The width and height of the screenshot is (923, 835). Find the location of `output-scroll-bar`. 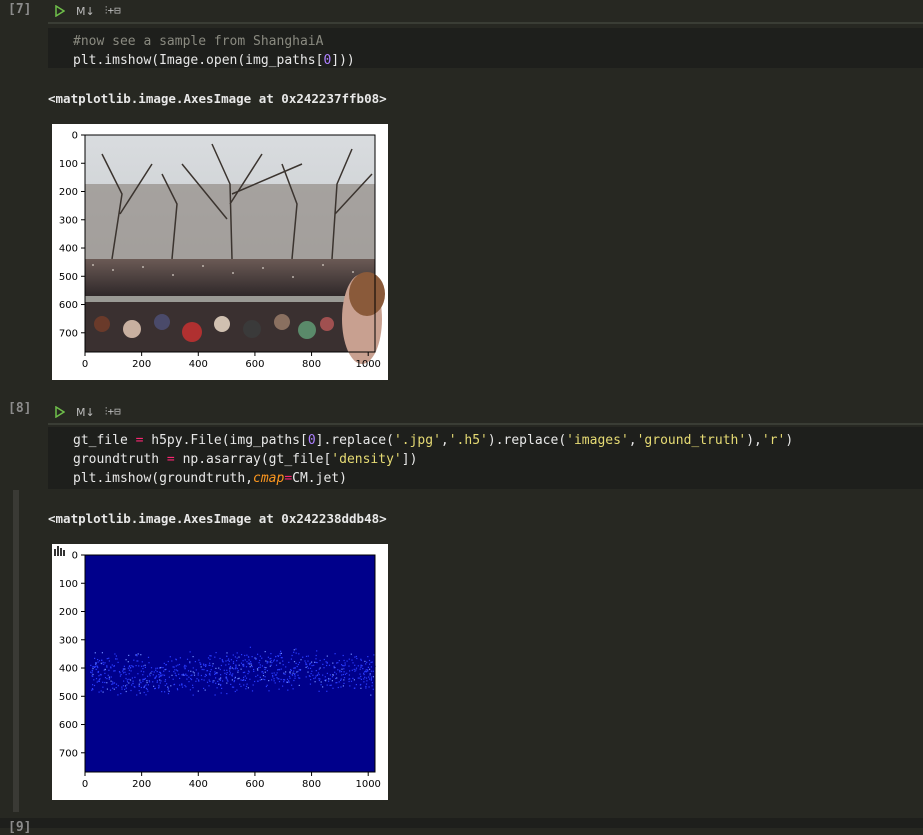

output-scroll-bar is located at coordinates (16, 651).